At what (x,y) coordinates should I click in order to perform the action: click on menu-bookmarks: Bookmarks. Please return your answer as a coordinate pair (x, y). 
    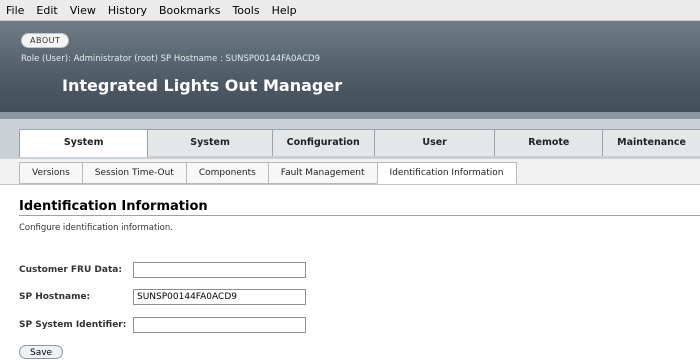
    Looking at the image, I should click on (189, 10).